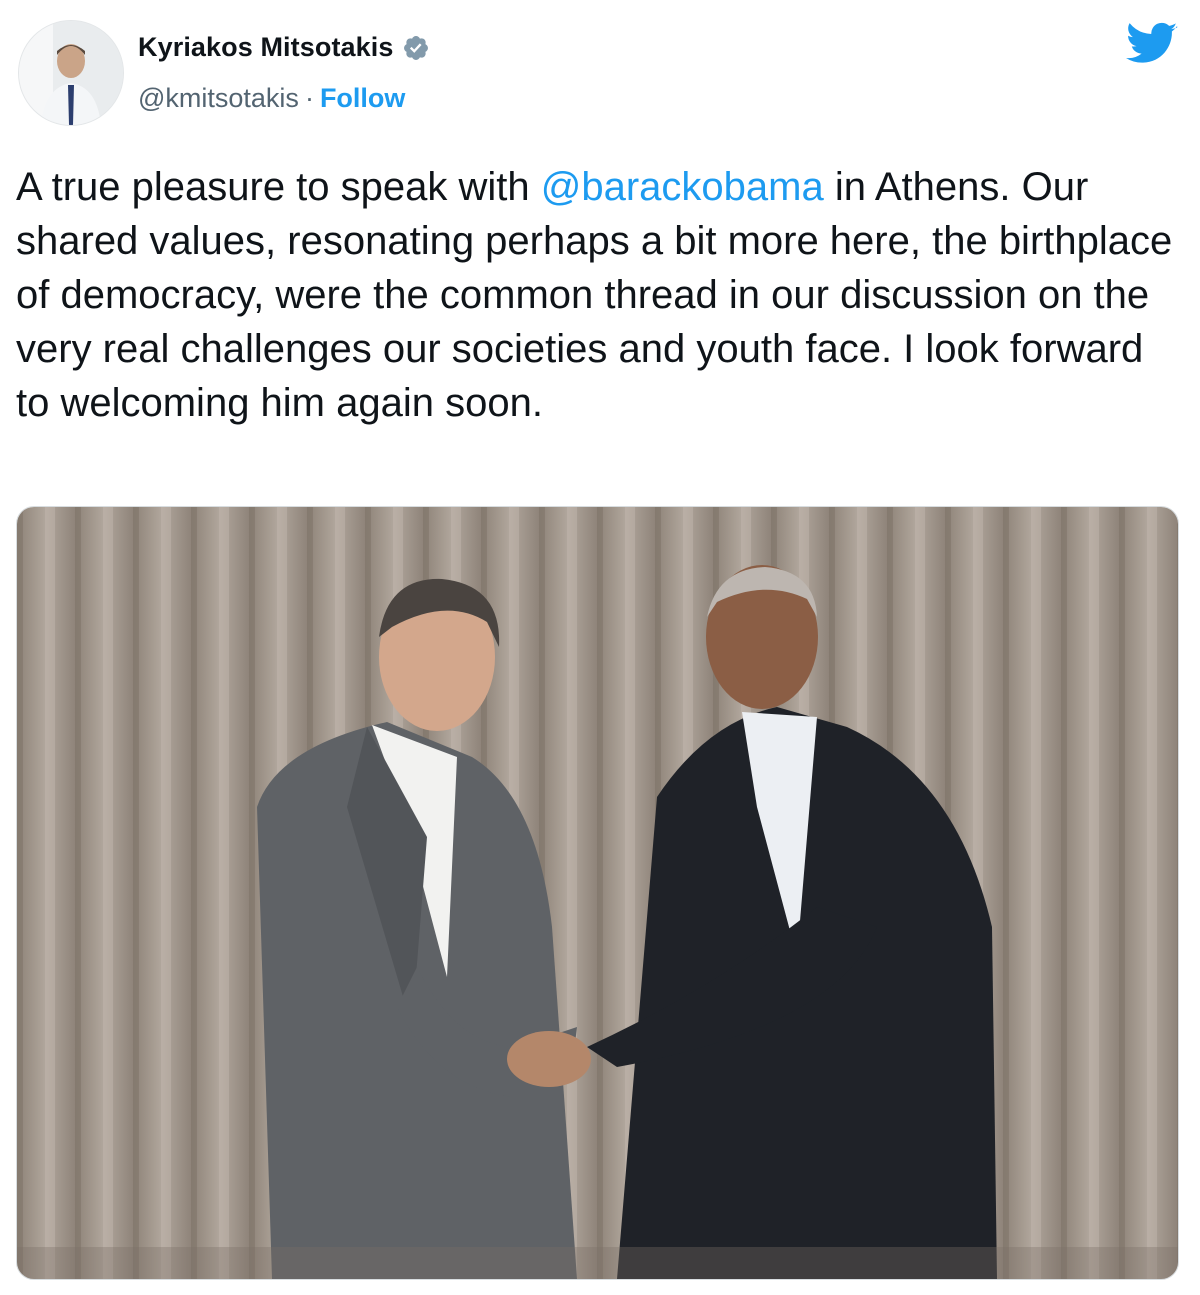 This screenshot has height=1295, width=1200. I want to click on author-avatar, so click(71, 73).